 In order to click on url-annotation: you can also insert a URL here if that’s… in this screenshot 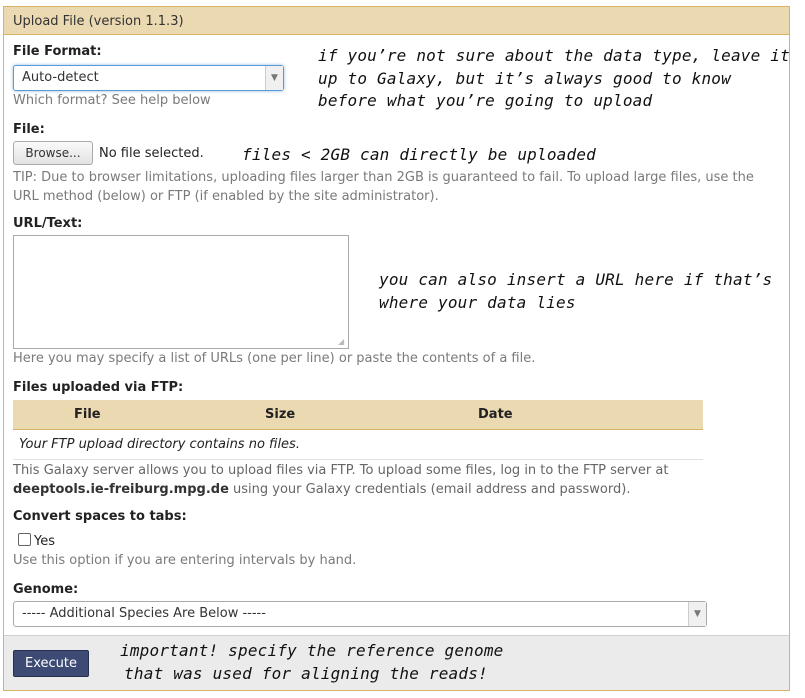, I will do `click(575, 291)`.